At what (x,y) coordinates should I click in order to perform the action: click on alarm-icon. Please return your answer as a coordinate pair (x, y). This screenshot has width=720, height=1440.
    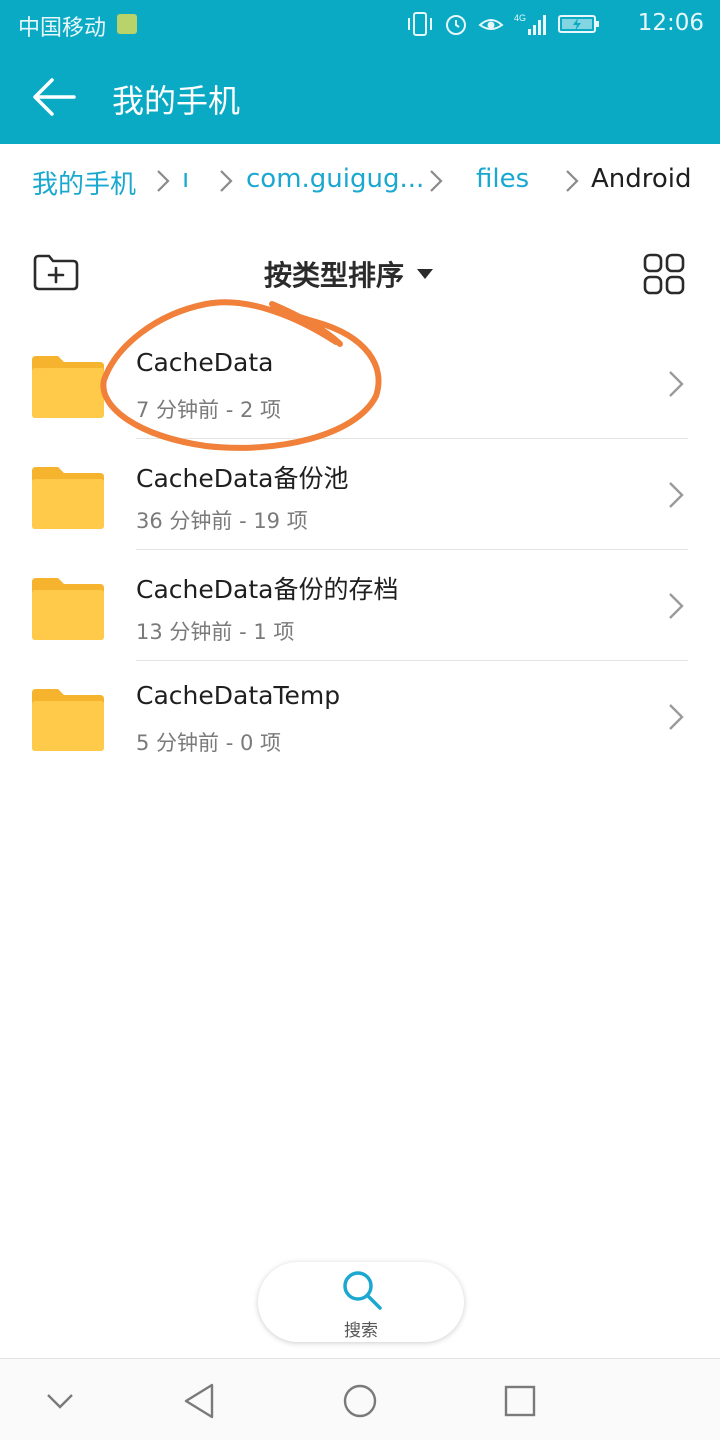
    Looking at the image, I should click on (456, 25).